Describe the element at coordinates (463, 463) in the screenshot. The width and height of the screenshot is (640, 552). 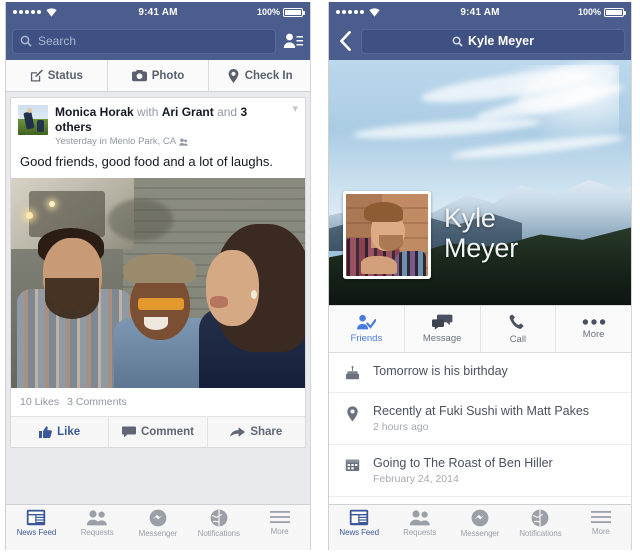
I see `info-main-text: Going to The Roast of Ben Hiller` at that location.